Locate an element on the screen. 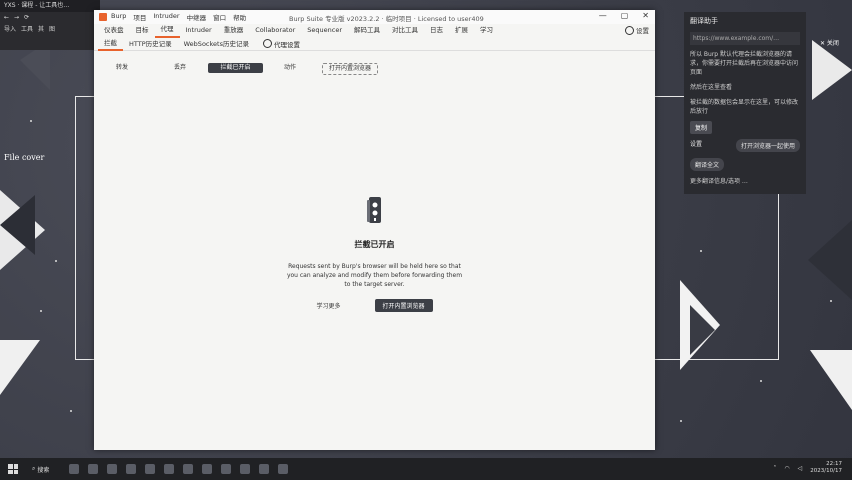 The image size is (852, 480). menu-bar: Burp 项目 Intruder 中继器 窗口 帮助 is located at coordinates (178, 17).